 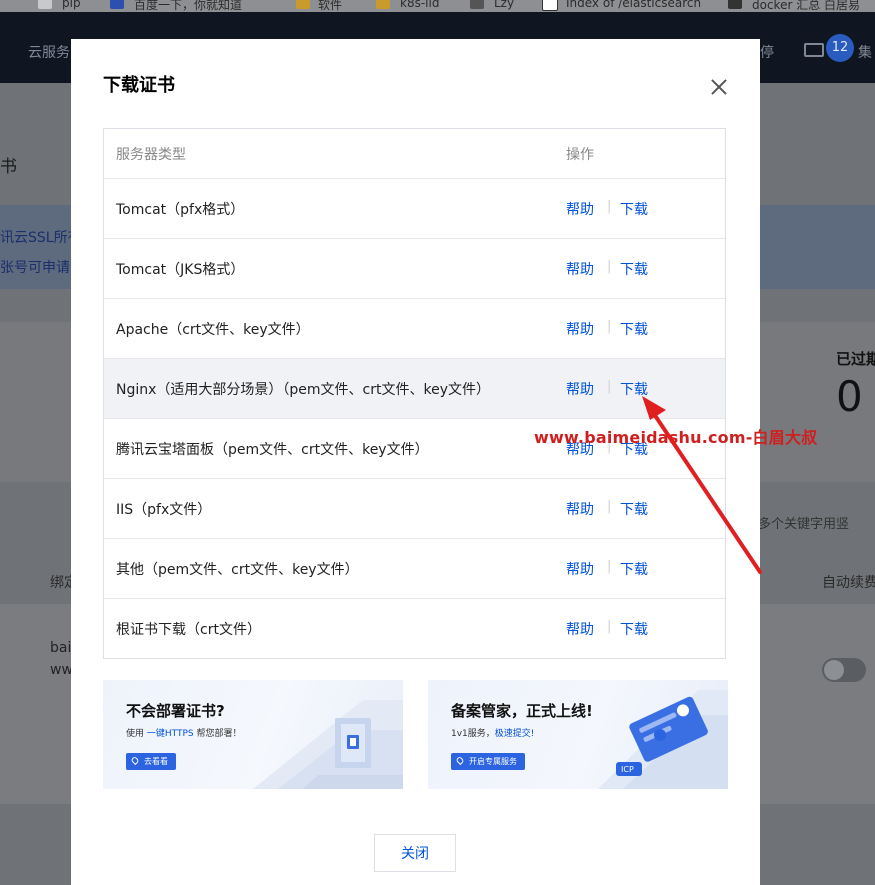 I want to click on table-row: IIS（pfx文件） 帮助 | 下载, so click(x=414, y=509).